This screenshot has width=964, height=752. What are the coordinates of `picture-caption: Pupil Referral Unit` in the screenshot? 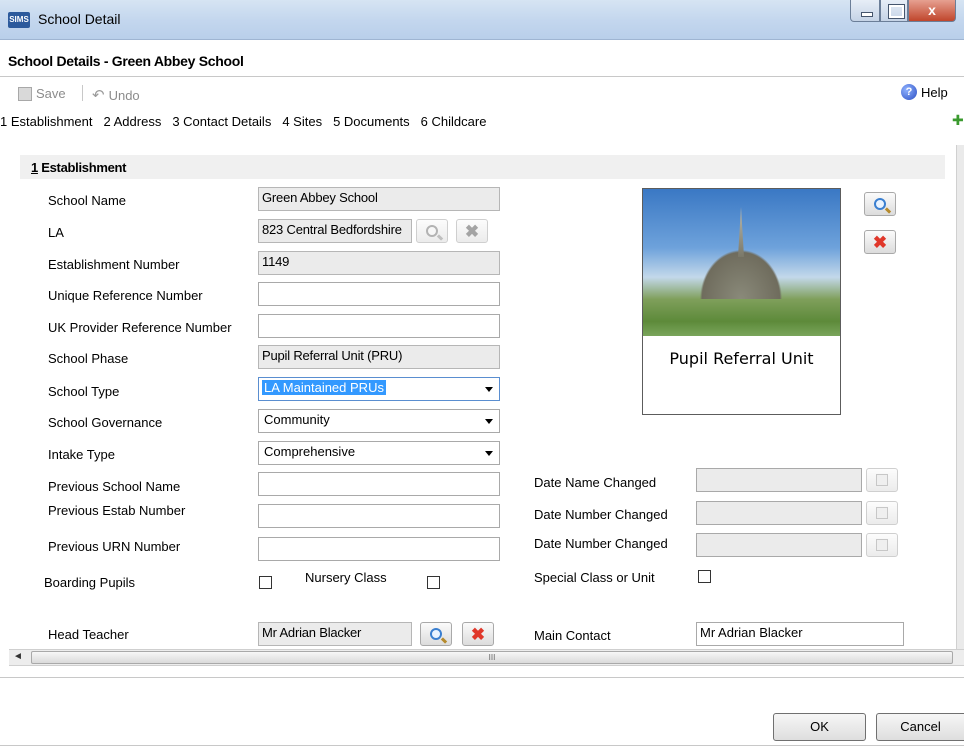 It's located at (741, 358).